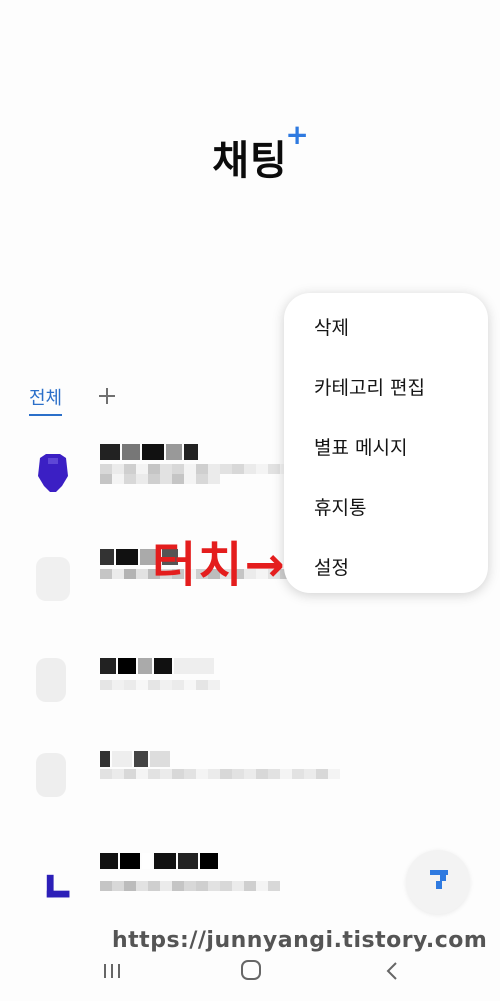 This screenshot has width=500, height=1001. I want to click on back-button, so click(392, 973).